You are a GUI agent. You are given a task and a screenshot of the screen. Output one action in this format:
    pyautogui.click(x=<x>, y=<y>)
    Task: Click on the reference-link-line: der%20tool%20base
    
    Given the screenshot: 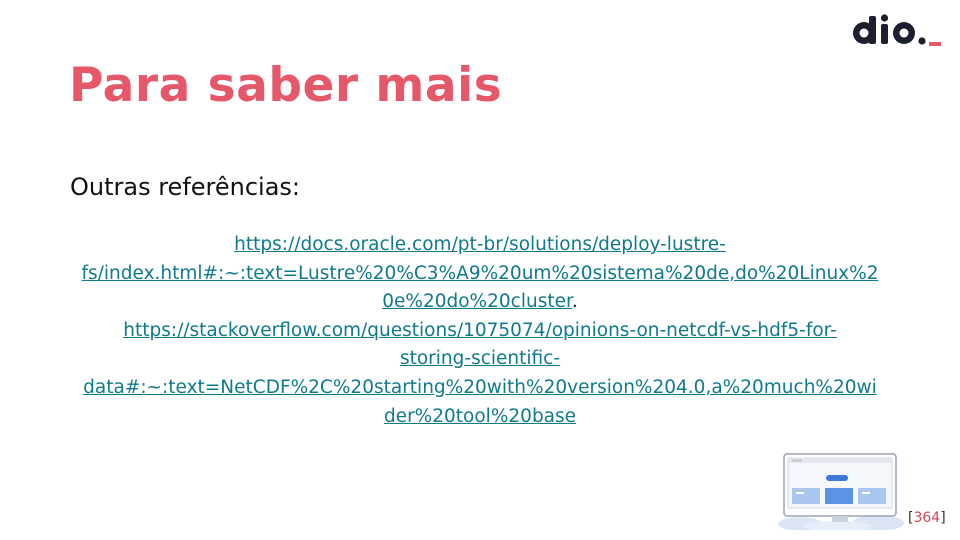 What is the action you would take?
    pyautogui.click(x=480, y=416)
    